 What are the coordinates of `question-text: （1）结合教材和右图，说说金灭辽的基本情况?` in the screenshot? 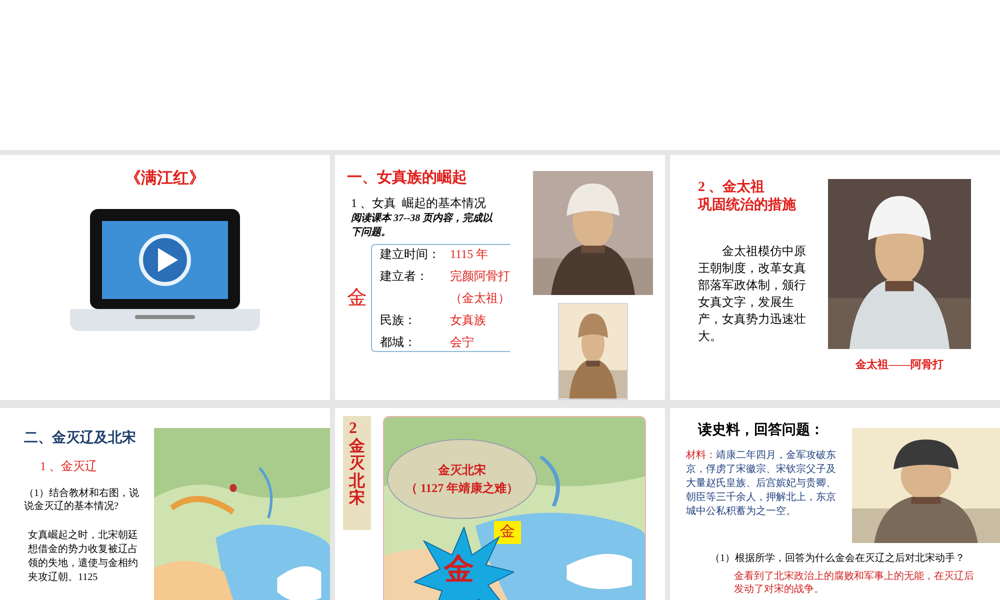 It's located at (82, 500).